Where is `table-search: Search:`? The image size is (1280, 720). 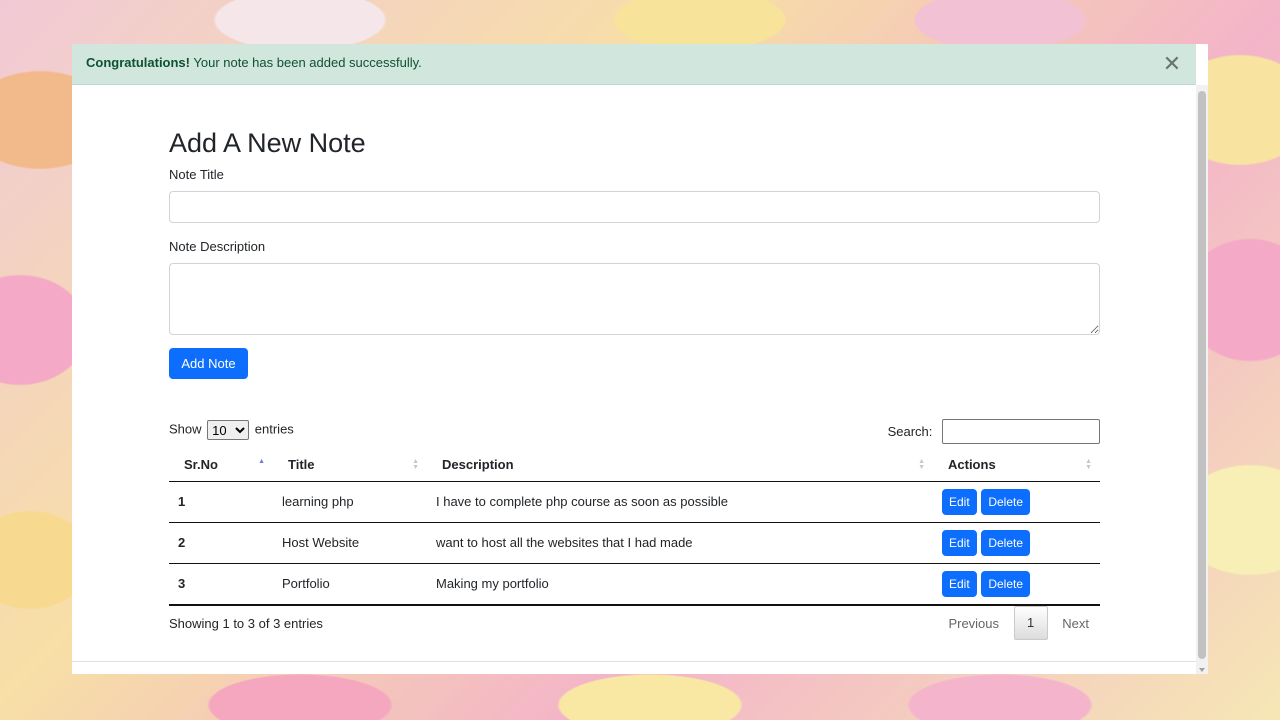 table-search: Search: is located at coordinates (994, 431).